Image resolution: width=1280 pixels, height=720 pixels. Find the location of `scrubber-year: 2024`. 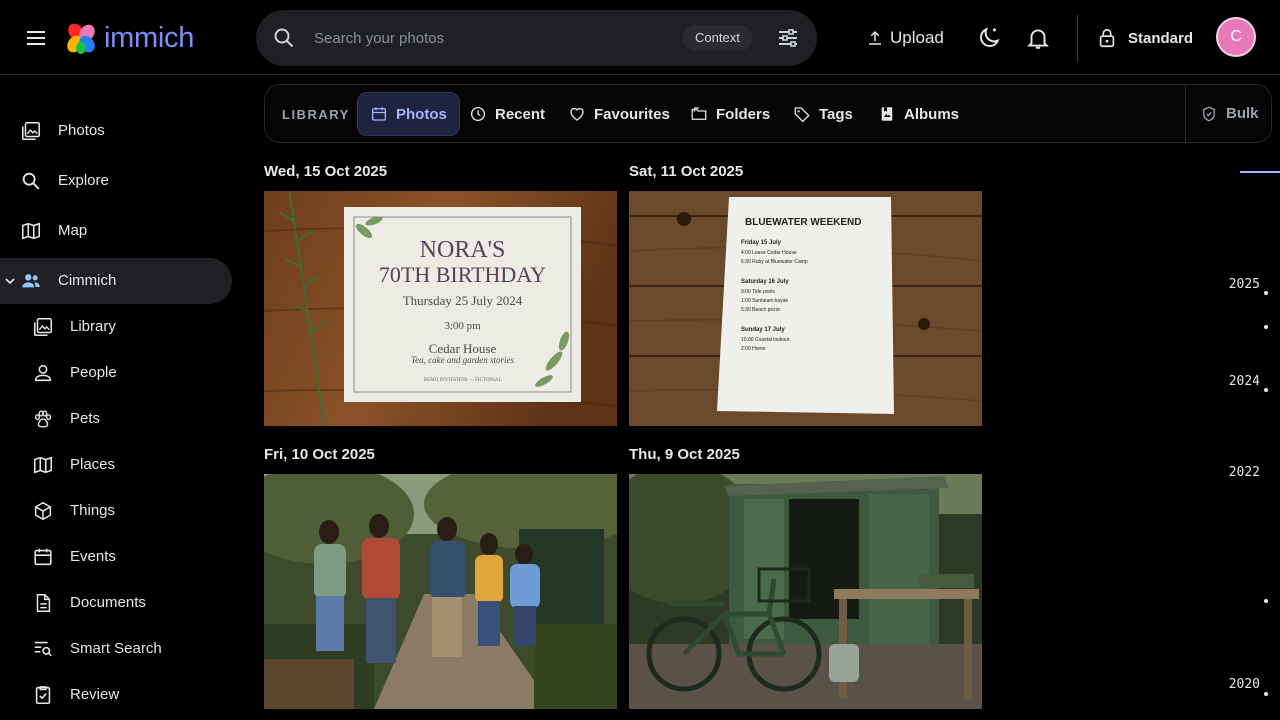

scrubber-year: 2024 is located at coordinates (1244, 381).